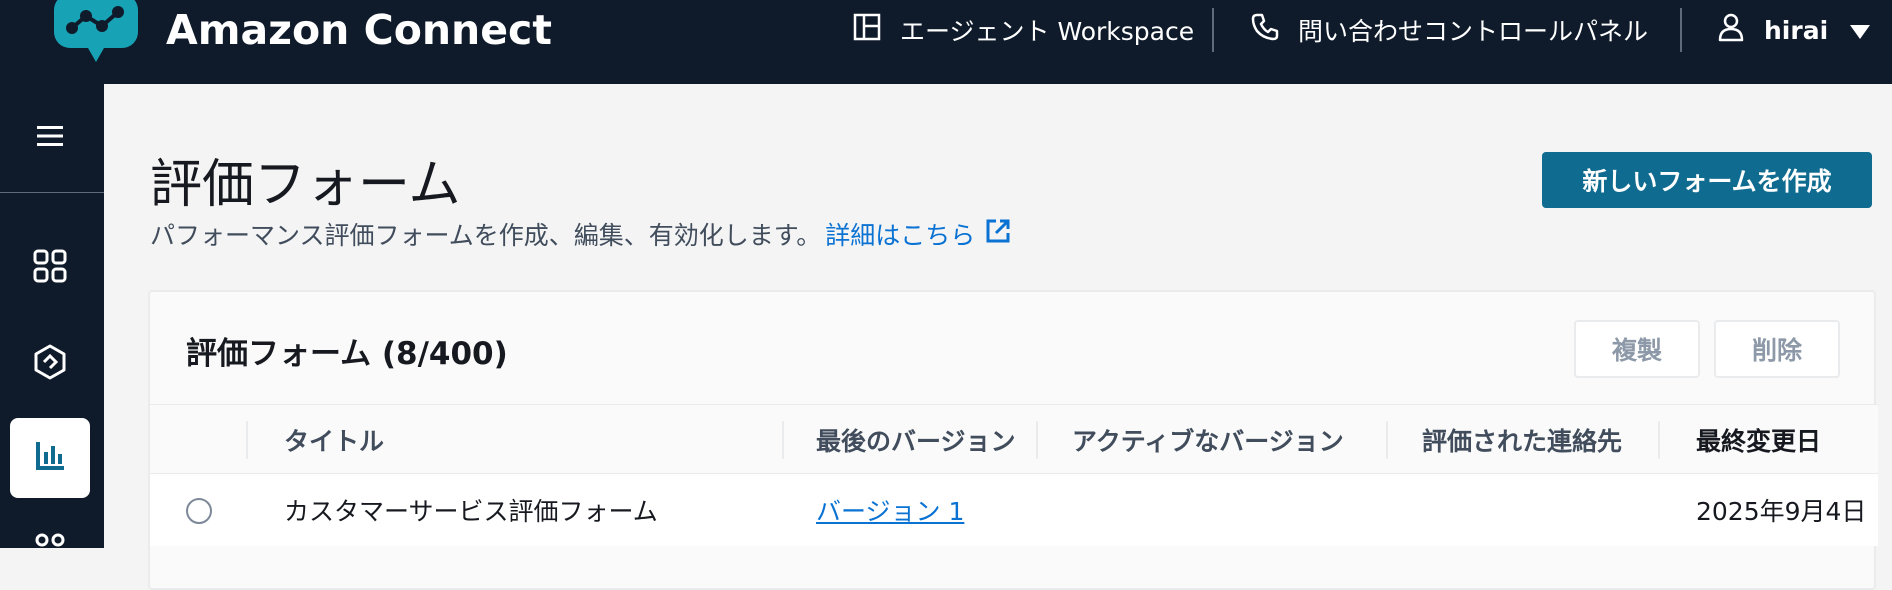 The width and height of the screenshot is (1892, 590). I want to click on latest-version-link: バージョン 1, so click(890, 510).